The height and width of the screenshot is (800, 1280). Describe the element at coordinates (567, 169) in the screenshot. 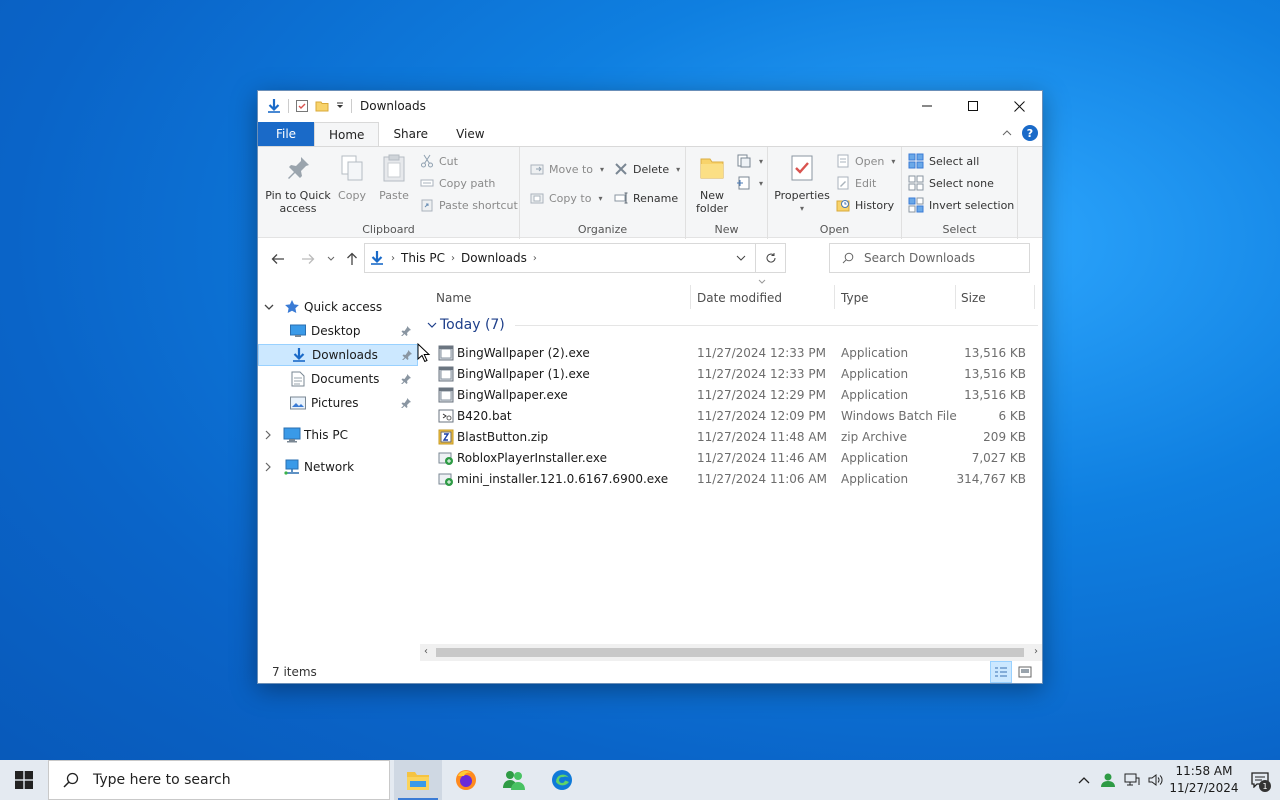

I see `move-to-button: Move to ▾` at that location.